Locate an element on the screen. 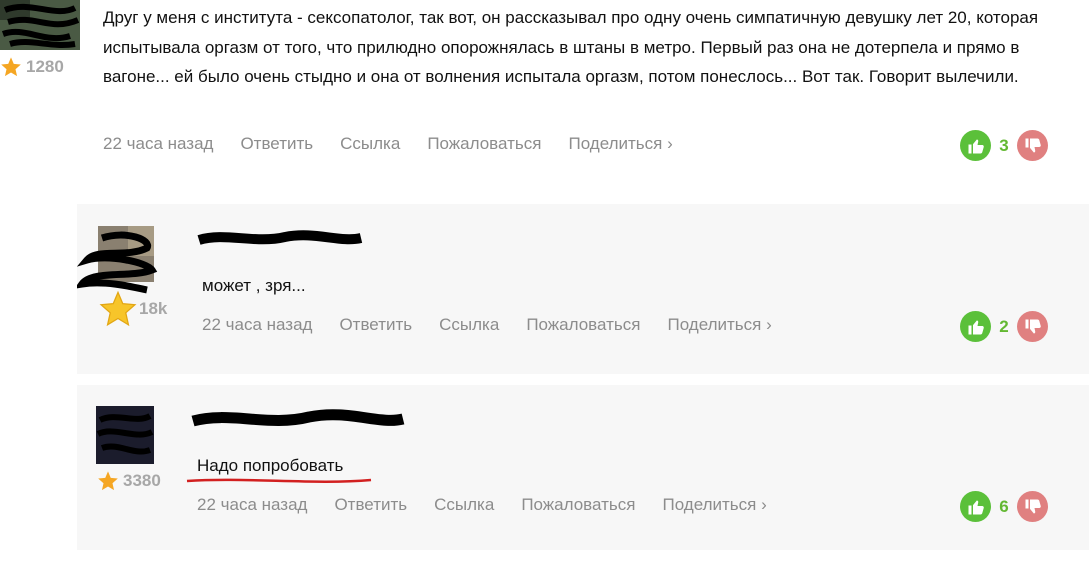  rating-value: 3380 is located at coordinates (142, 480).